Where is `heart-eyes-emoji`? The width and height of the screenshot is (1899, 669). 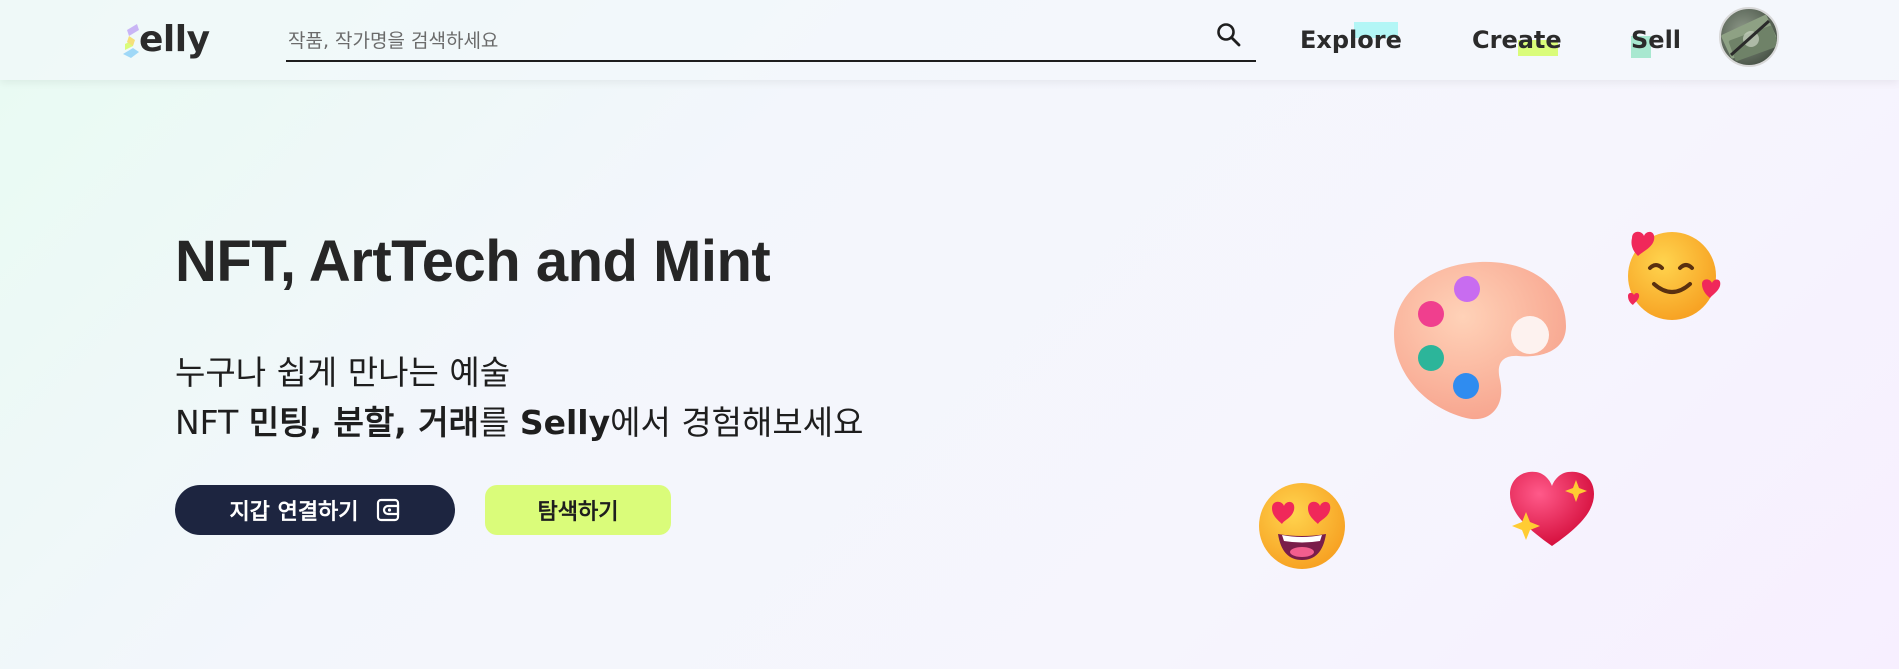
heart-eyes-emoji is located at coordinates (1302, 526).